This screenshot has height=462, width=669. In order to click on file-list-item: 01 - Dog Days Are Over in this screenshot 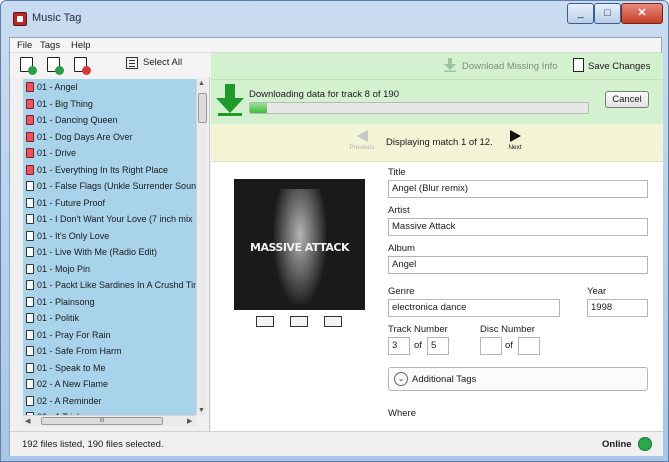, I will do `click(109, 137)`.